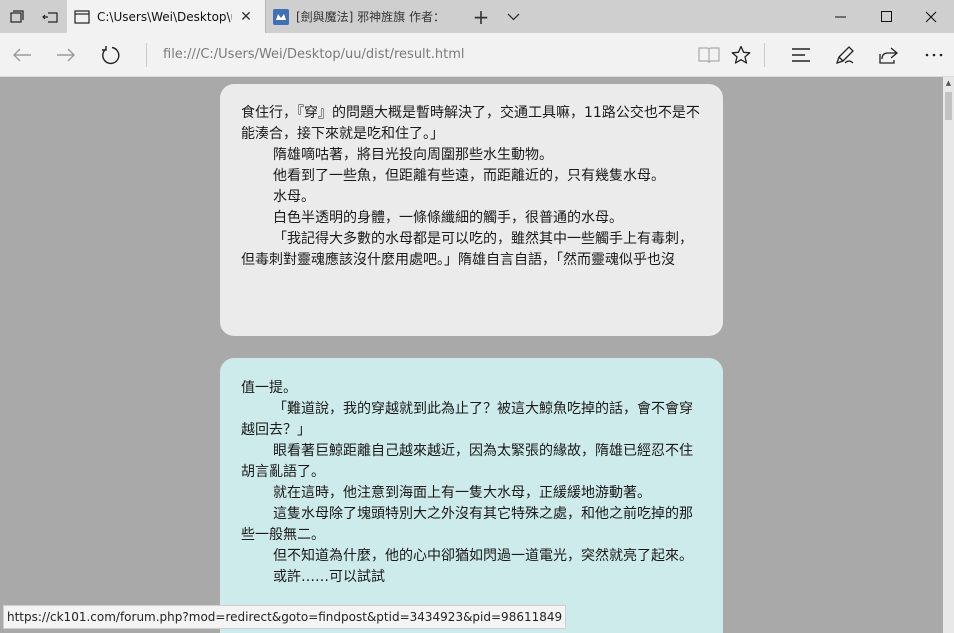 The image size is (954, 633). I want to click on forward-arrow-icon, so click(66, 54).